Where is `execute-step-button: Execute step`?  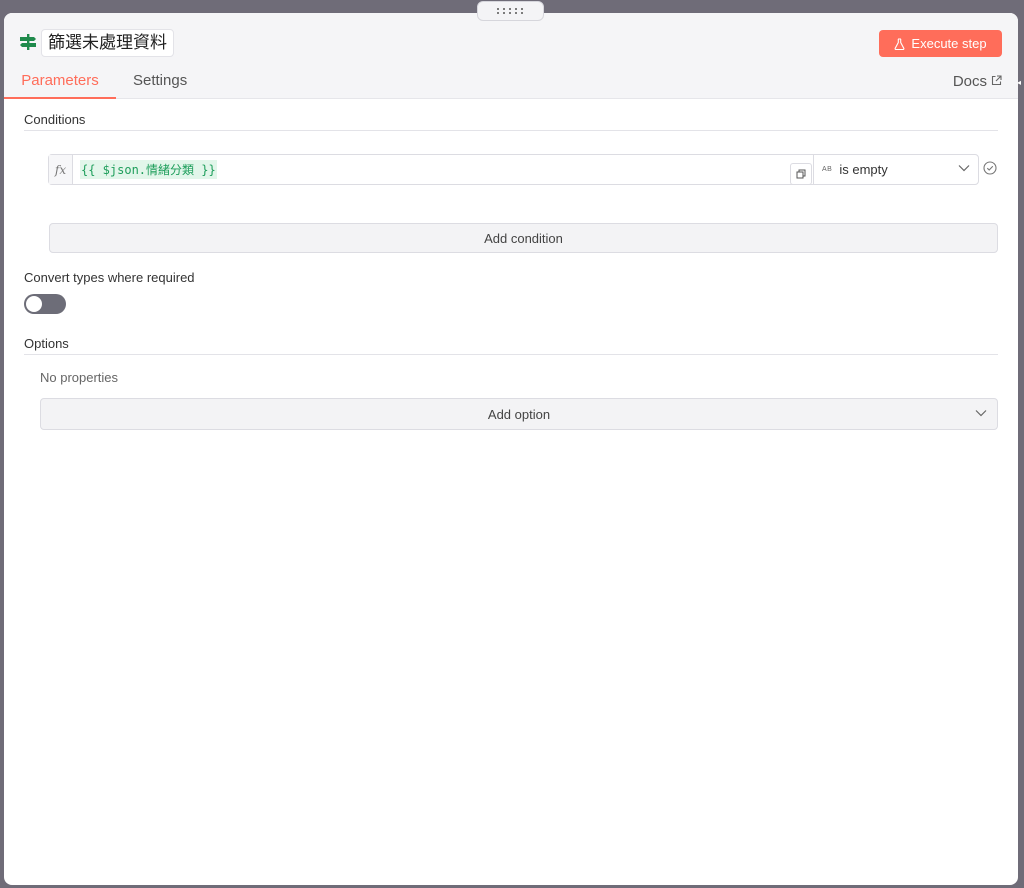 execute-step-button: Execute step is located at coordinates (940, 43).